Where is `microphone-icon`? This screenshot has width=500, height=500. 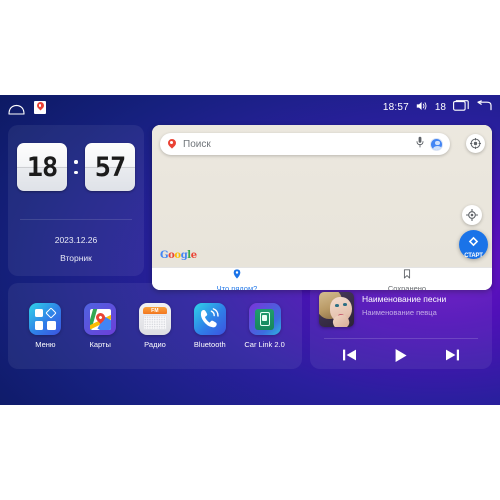
microphone-icon is located at coordinates (420, 144).